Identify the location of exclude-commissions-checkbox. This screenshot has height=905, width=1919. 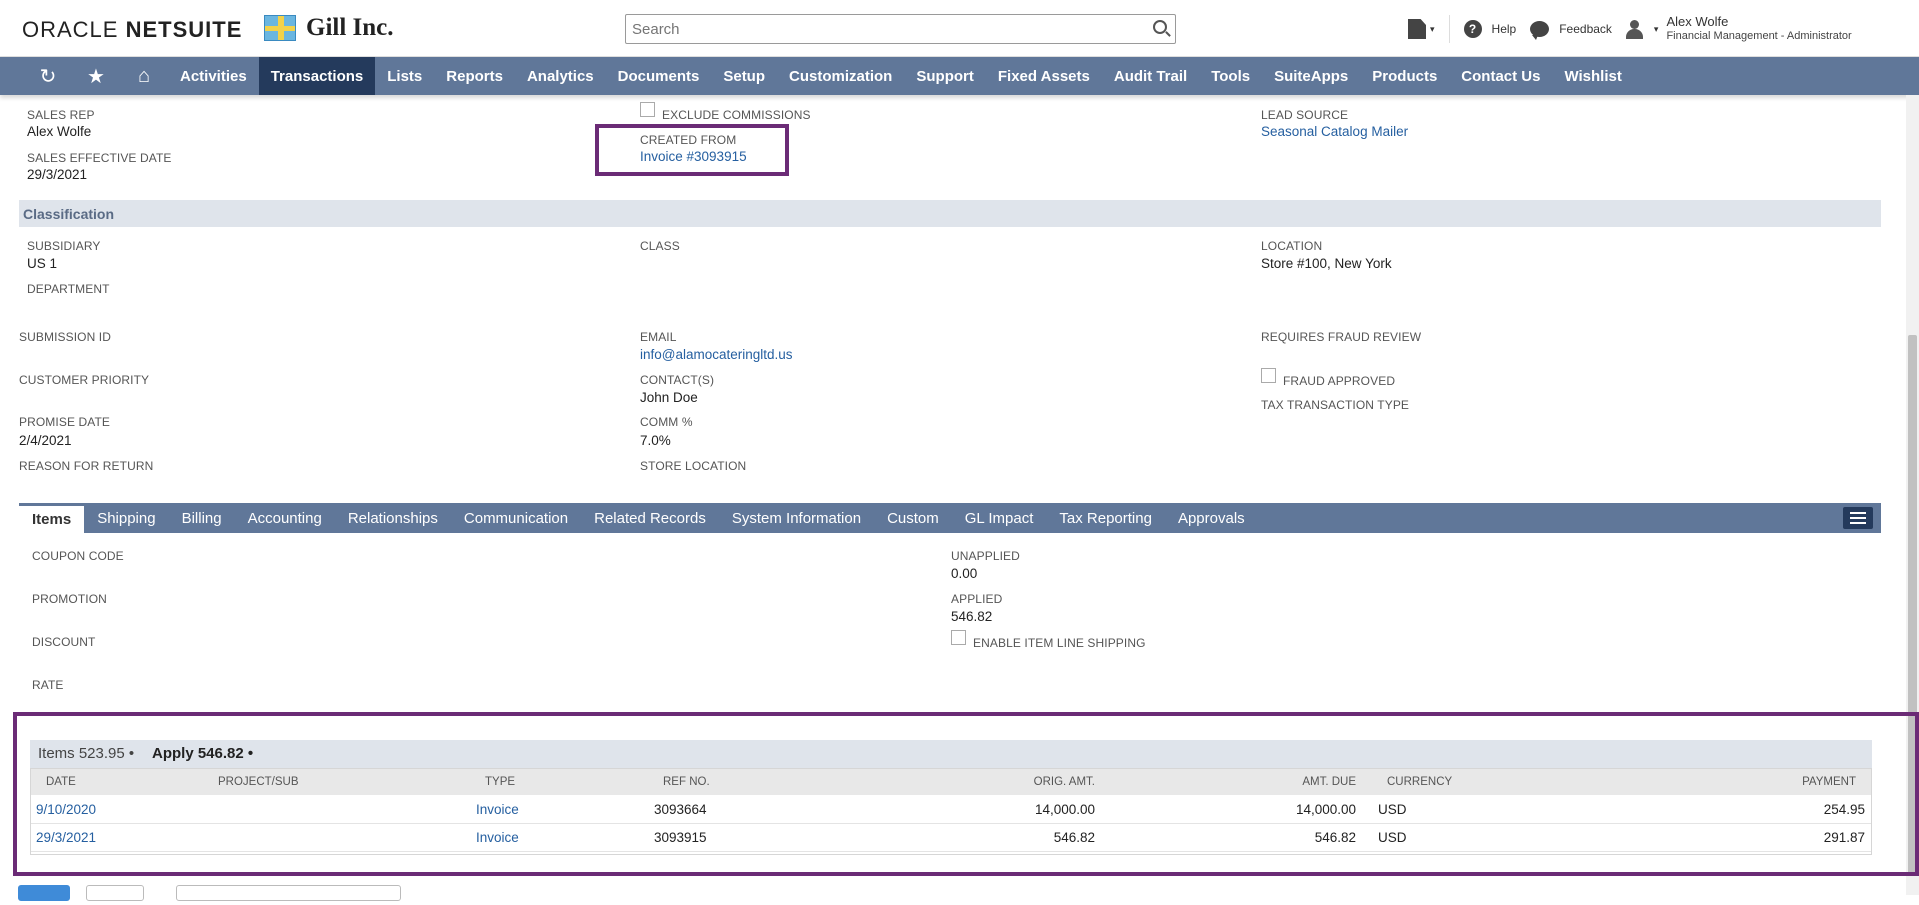
(647, 109).